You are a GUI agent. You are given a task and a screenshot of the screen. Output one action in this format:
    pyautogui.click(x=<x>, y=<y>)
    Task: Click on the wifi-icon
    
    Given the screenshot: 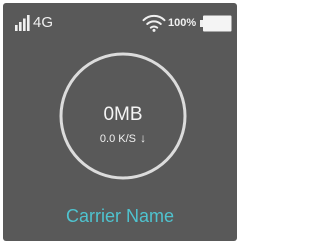 What is the action you would take?
    pyautogui.click(x=154, y=23)
    